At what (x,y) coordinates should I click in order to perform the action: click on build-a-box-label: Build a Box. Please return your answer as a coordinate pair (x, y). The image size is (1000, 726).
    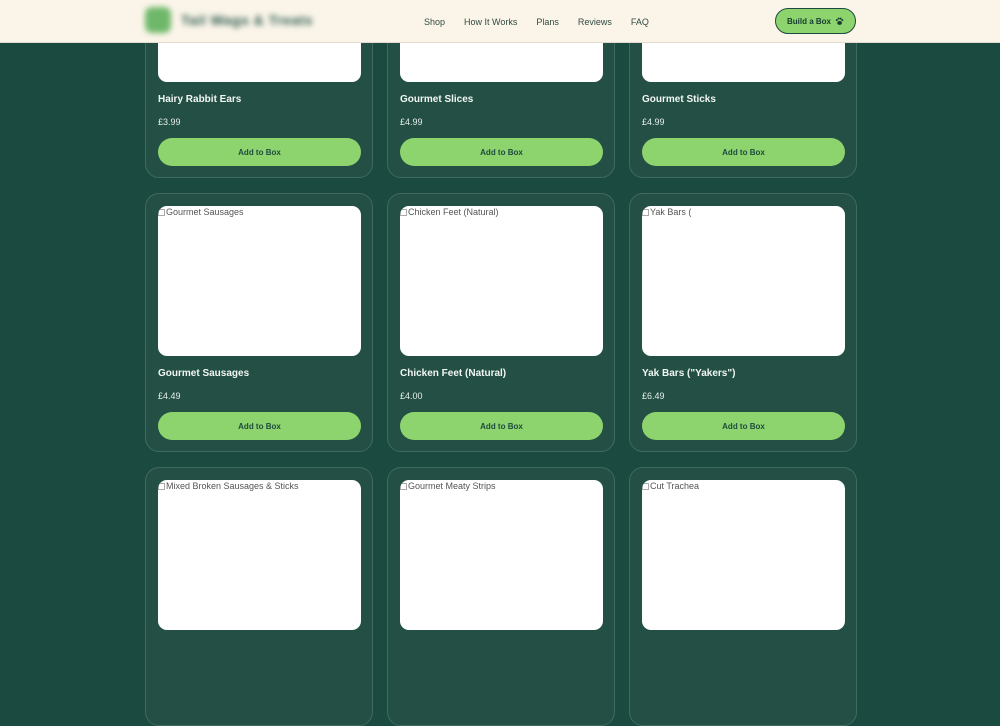
    Looking at the image, I should click on (808, 21).